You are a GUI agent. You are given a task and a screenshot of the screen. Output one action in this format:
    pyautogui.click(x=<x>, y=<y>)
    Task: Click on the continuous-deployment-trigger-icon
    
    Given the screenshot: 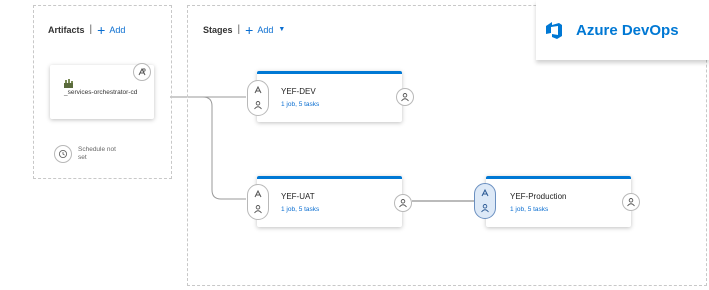 What is the action you would take?
    pyautogui.click(x=142, y=72)
    